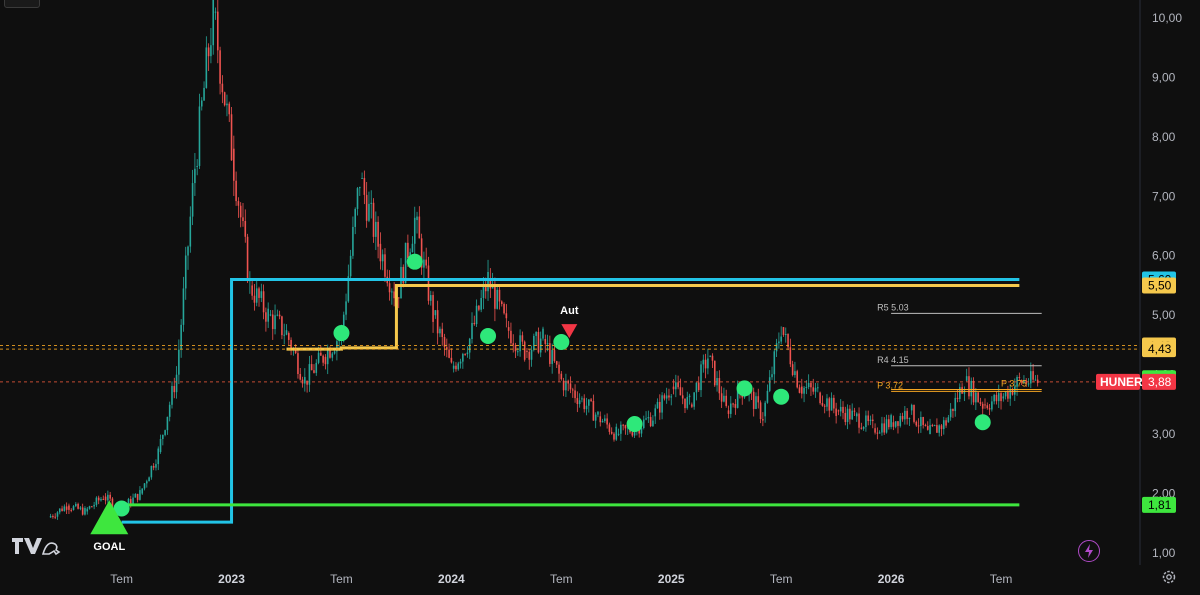  I want to click on x-axis: Tem 2023 Tem 2024 Tem 2025 Tem 2026 Tem, so click(561, 579).